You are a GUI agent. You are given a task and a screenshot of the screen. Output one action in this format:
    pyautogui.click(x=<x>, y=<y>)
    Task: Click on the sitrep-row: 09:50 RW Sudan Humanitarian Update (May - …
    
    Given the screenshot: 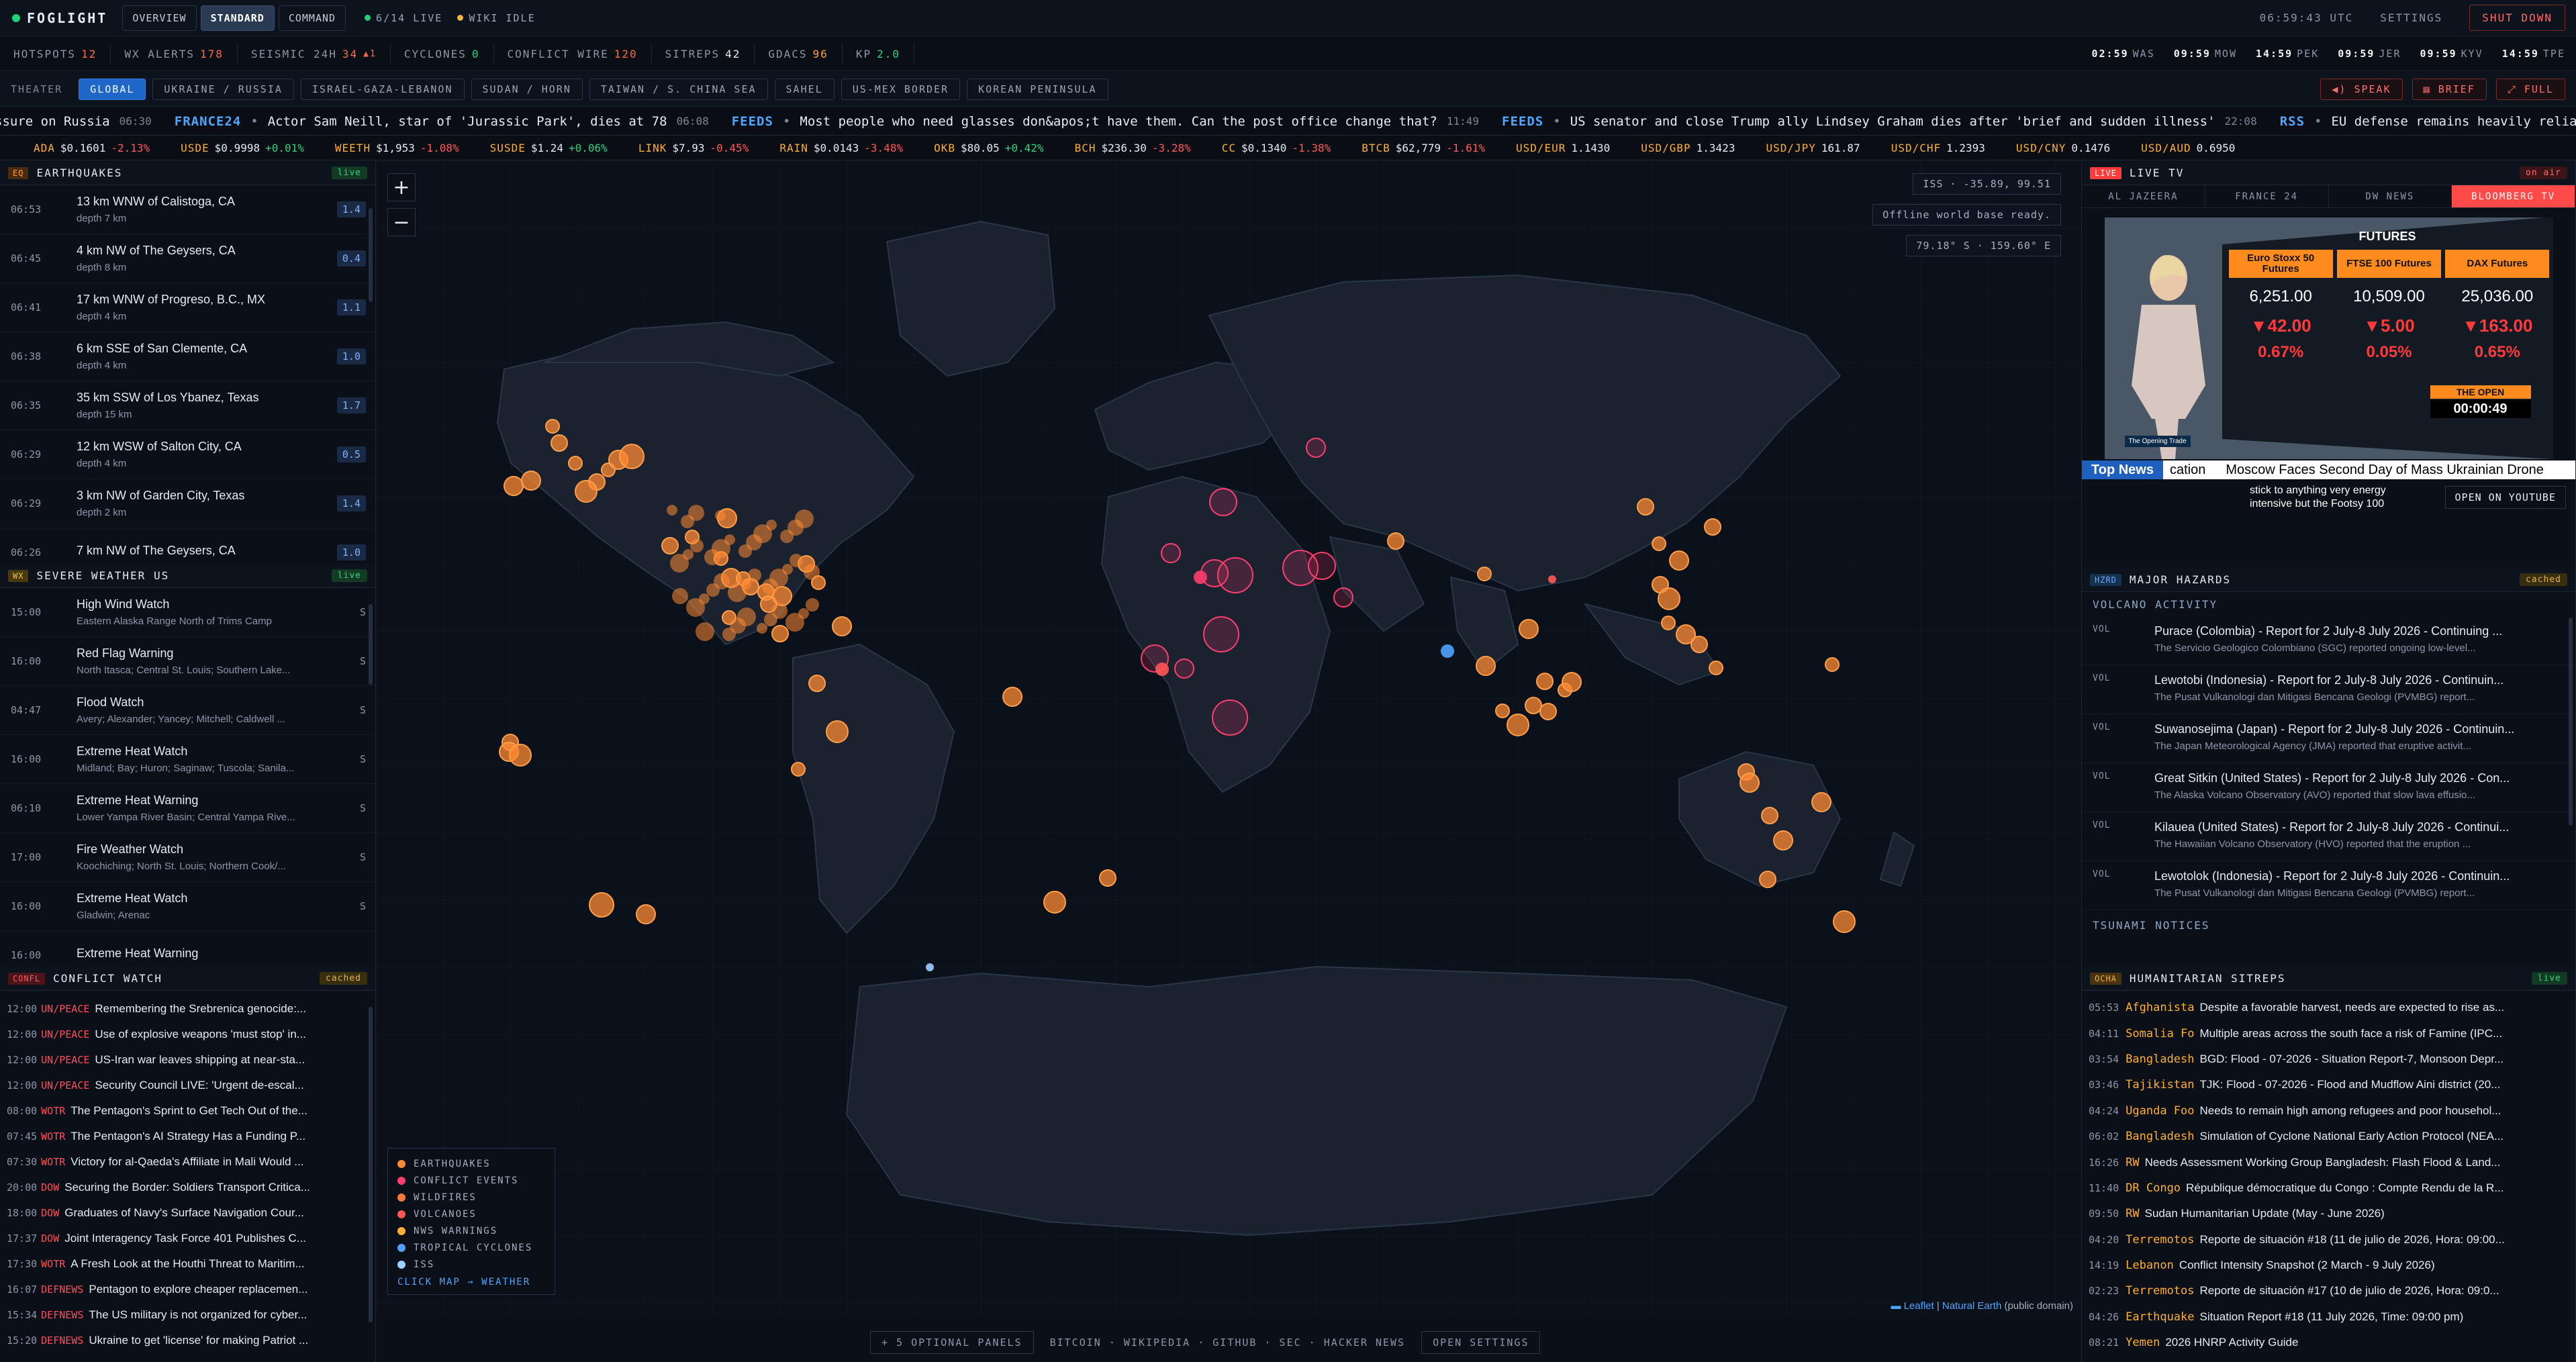 What is the action you would take?
    pyautogui.click(x=2328, y=1213)
    